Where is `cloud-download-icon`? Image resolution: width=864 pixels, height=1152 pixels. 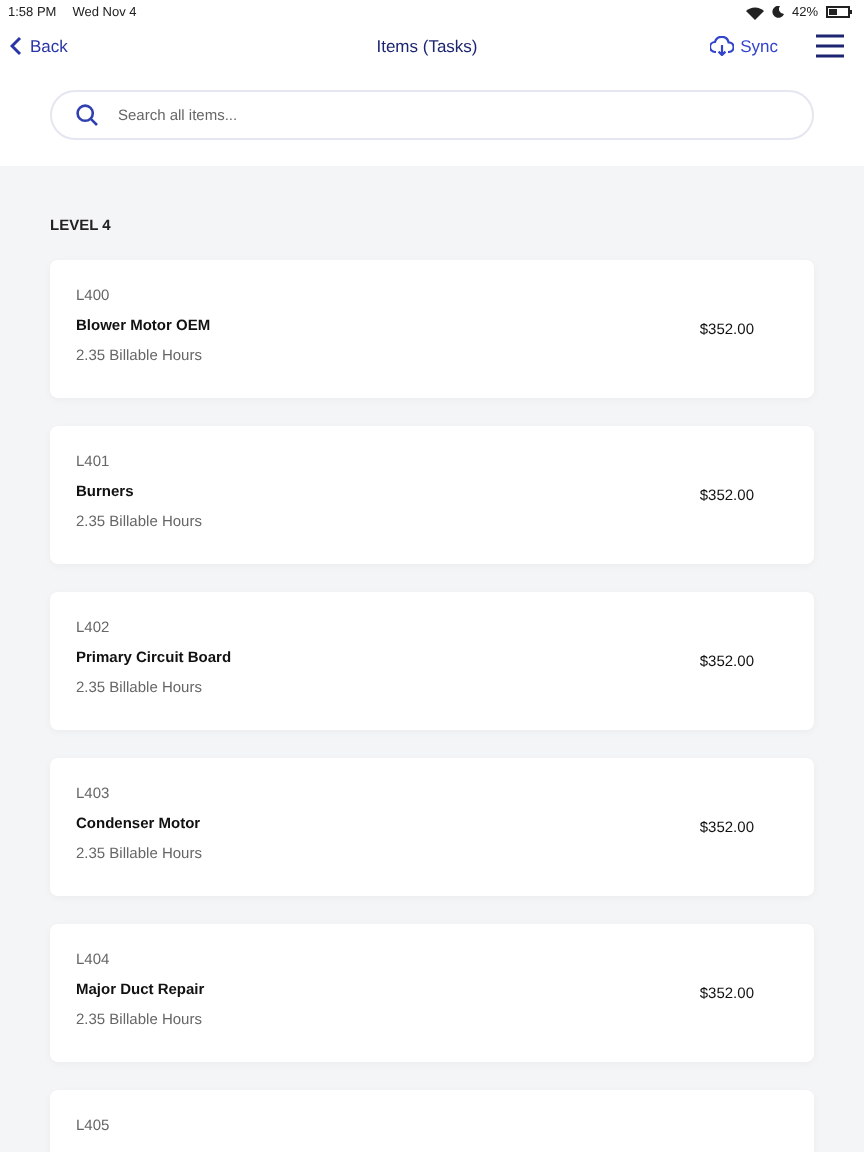 cloud-download-icon is located at coordinates (722, 46).